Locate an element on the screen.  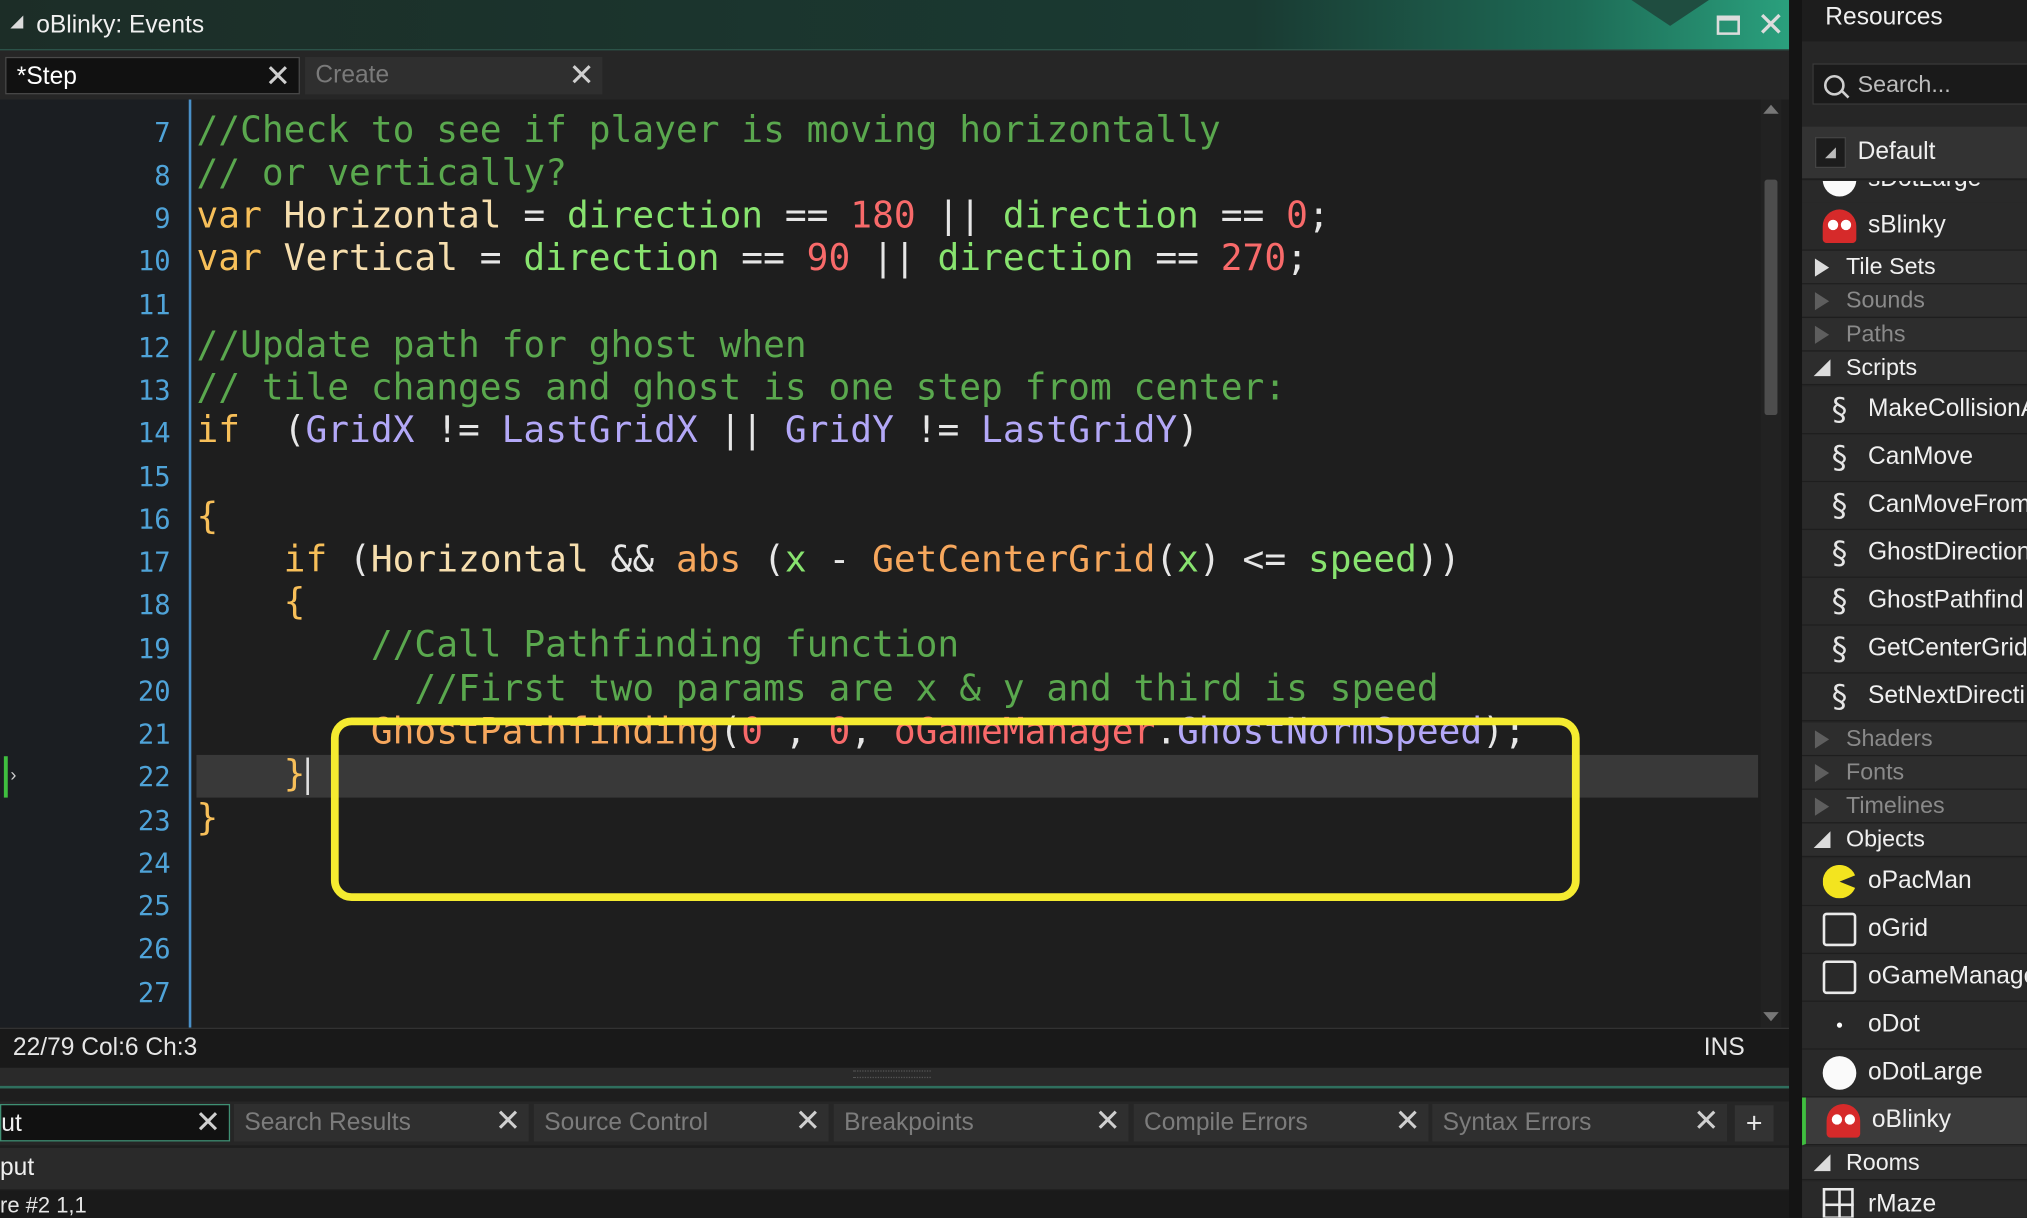
punct: ; is located at coordinates (1297, 258).